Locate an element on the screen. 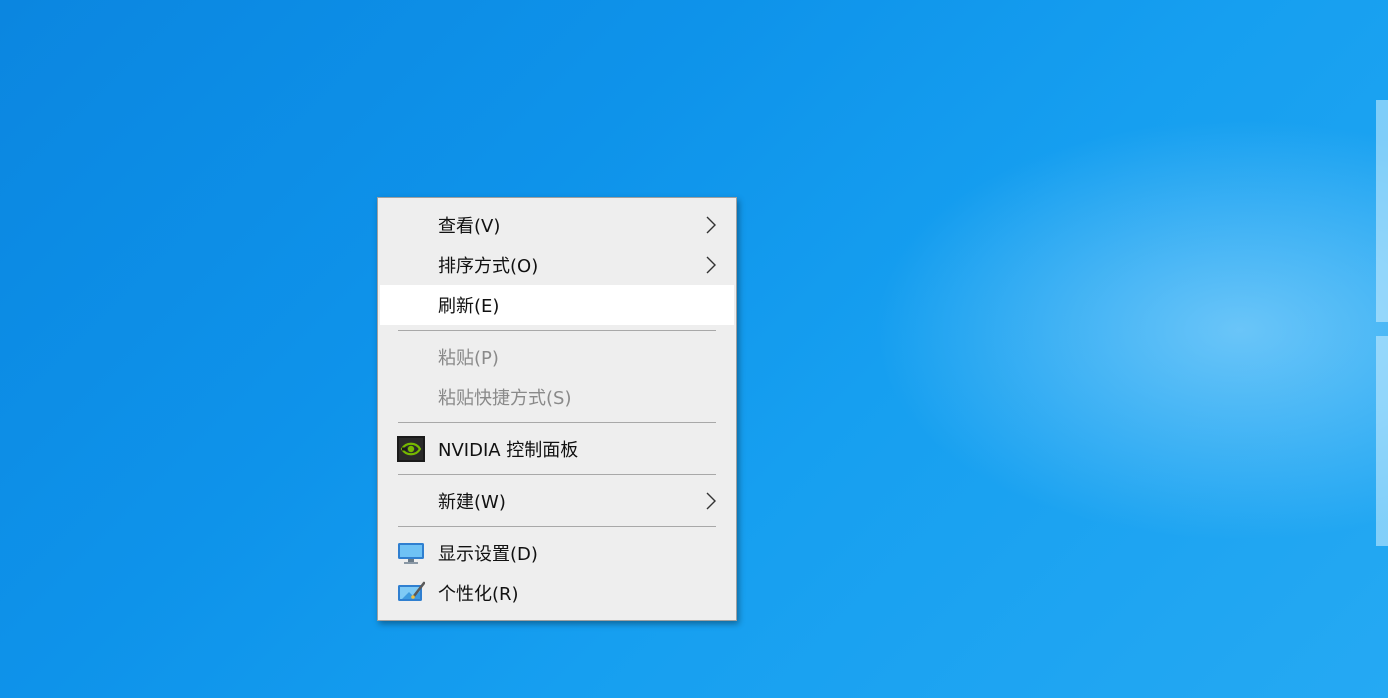 Image resolution: width=1388 pixels, height=698 pixels. menu-item-new: 新建(W) is located at coordinates (557, 501).